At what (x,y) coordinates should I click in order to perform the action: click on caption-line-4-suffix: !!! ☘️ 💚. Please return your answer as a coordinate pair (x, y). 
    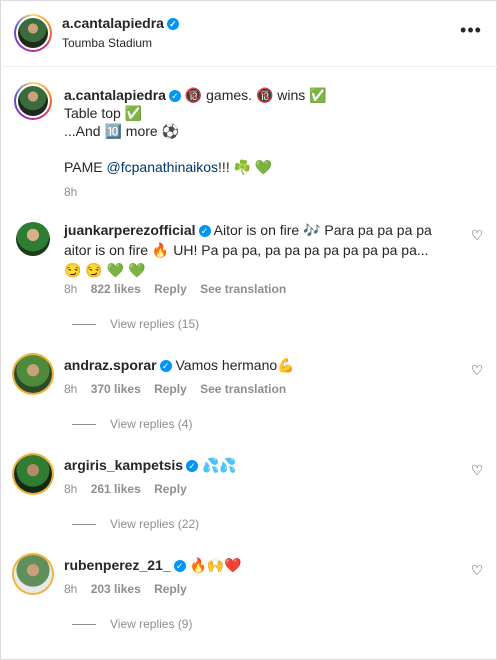
    Looking at the image, I should click on (245, 167).